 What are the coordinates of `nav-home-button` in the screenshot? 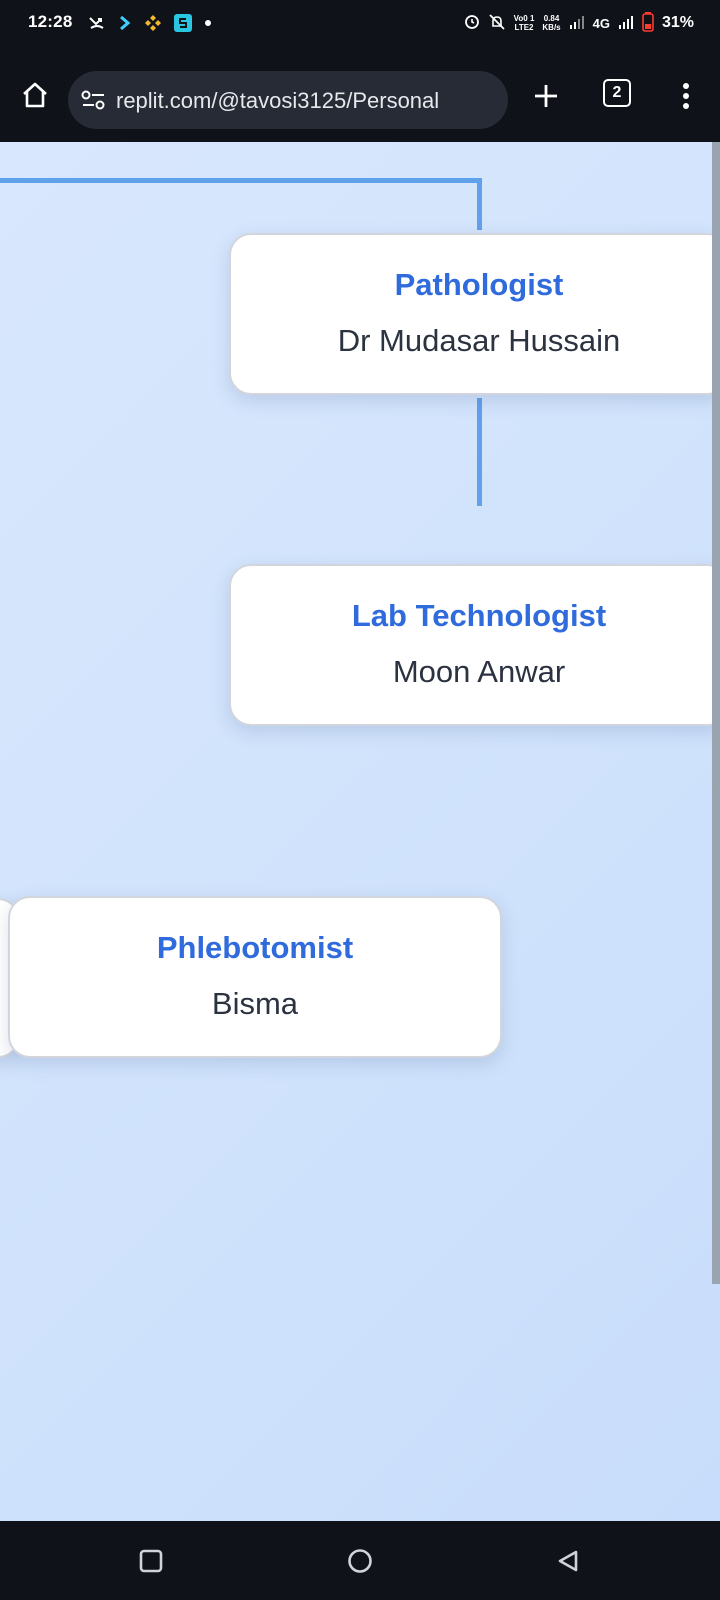 It's located at (360, 1561).